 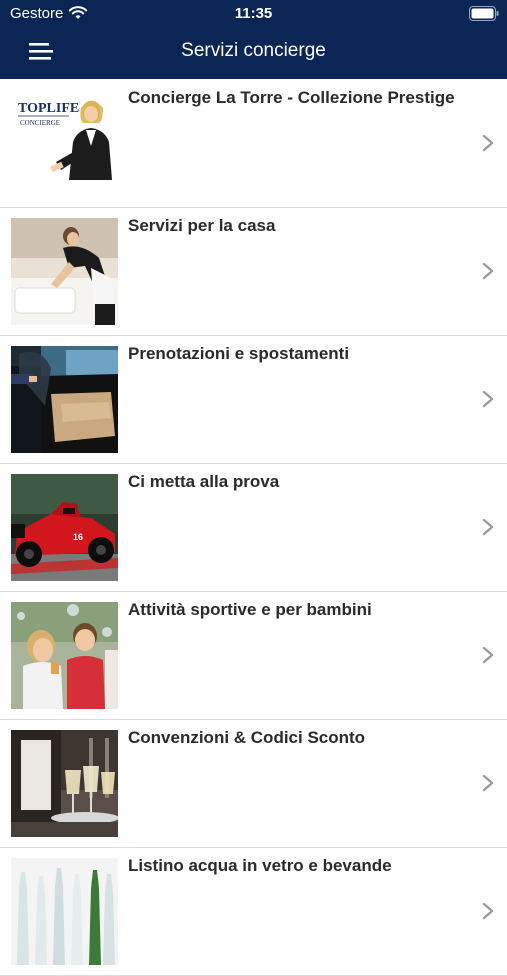 I want to click on list-item-servizi-casa: Servizi per la casa, so click(x=253, y=272).